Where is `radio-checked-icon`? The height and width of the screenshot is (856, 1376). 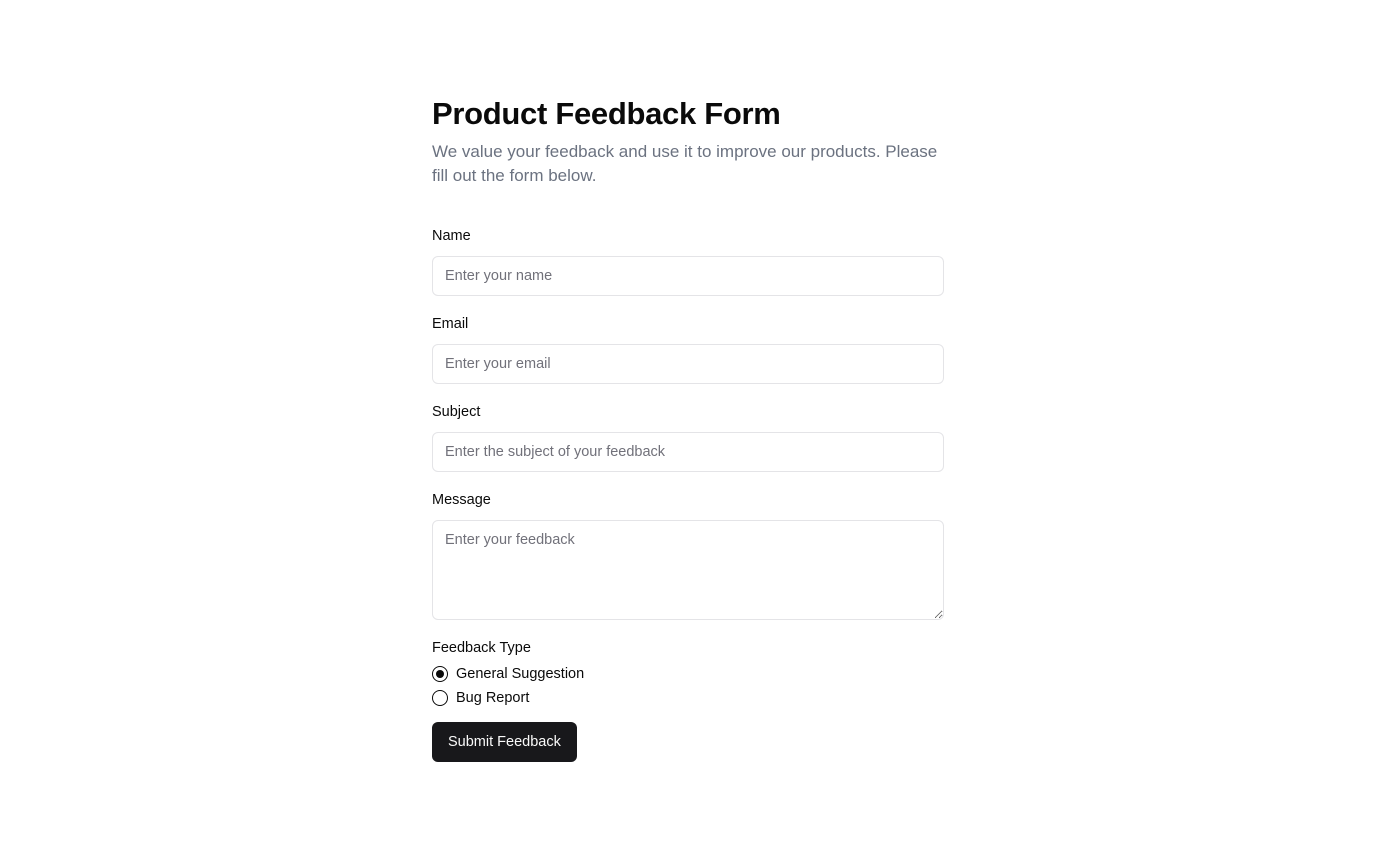 radio-checked-icon is located at coordinates (440, 674).